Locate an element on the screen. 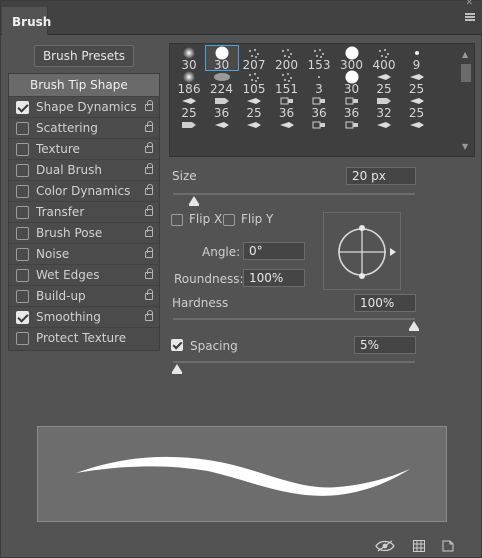 This screenshot has height=558, width=482. brush-tip-cell: 32 is located at coordinates (384, 107).